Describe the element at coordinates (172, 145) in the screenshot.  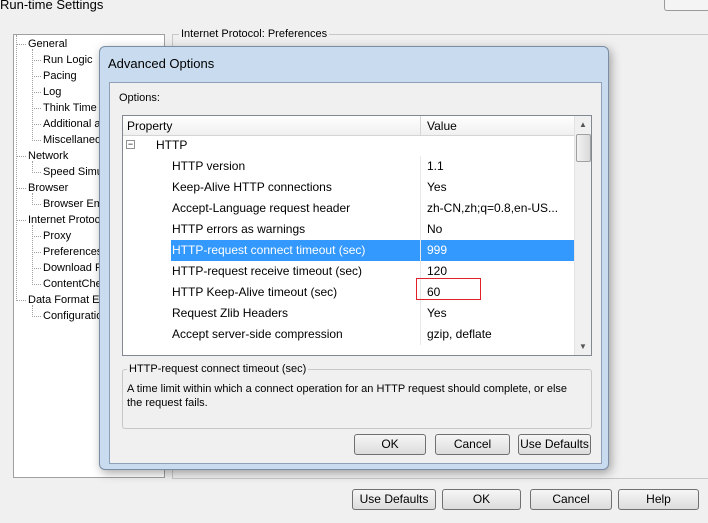
I see `group-label: HTTP` at that location.